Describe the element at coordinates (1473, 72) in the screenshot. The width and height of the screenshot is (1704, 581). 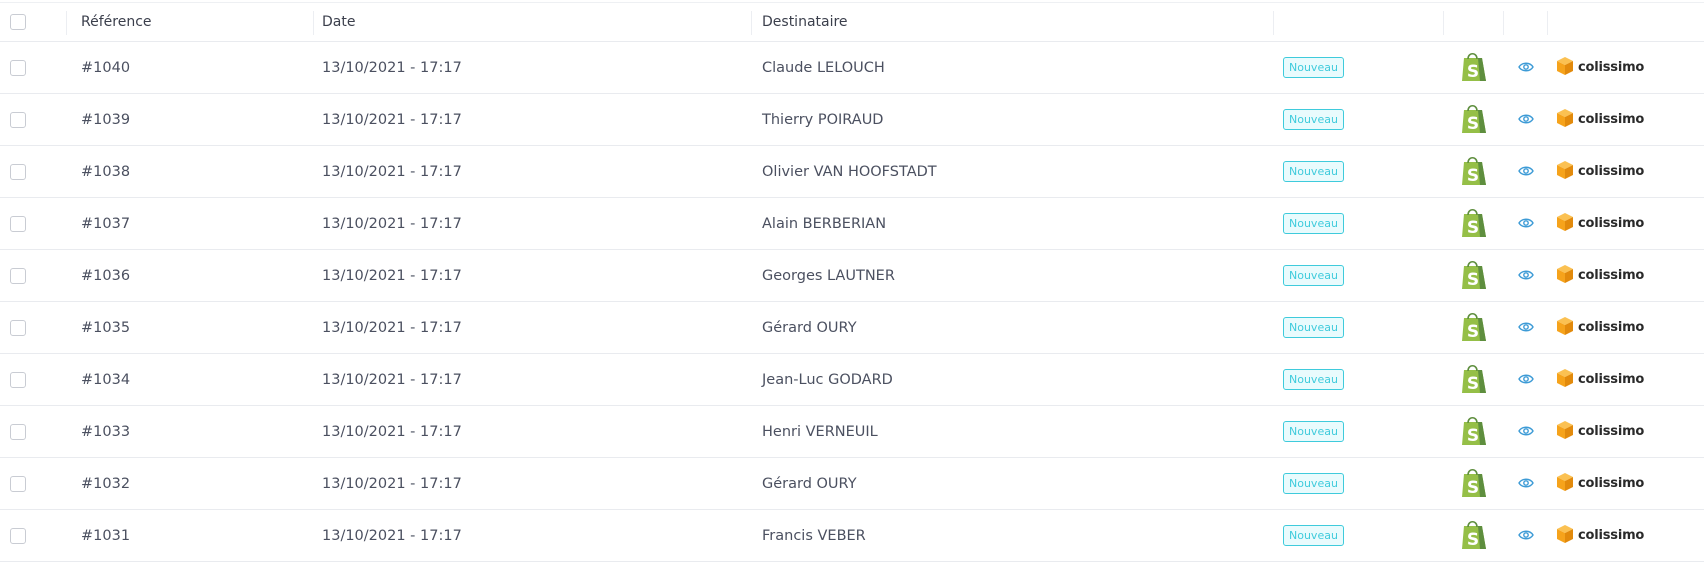
I see `svg-text: S` at that location.